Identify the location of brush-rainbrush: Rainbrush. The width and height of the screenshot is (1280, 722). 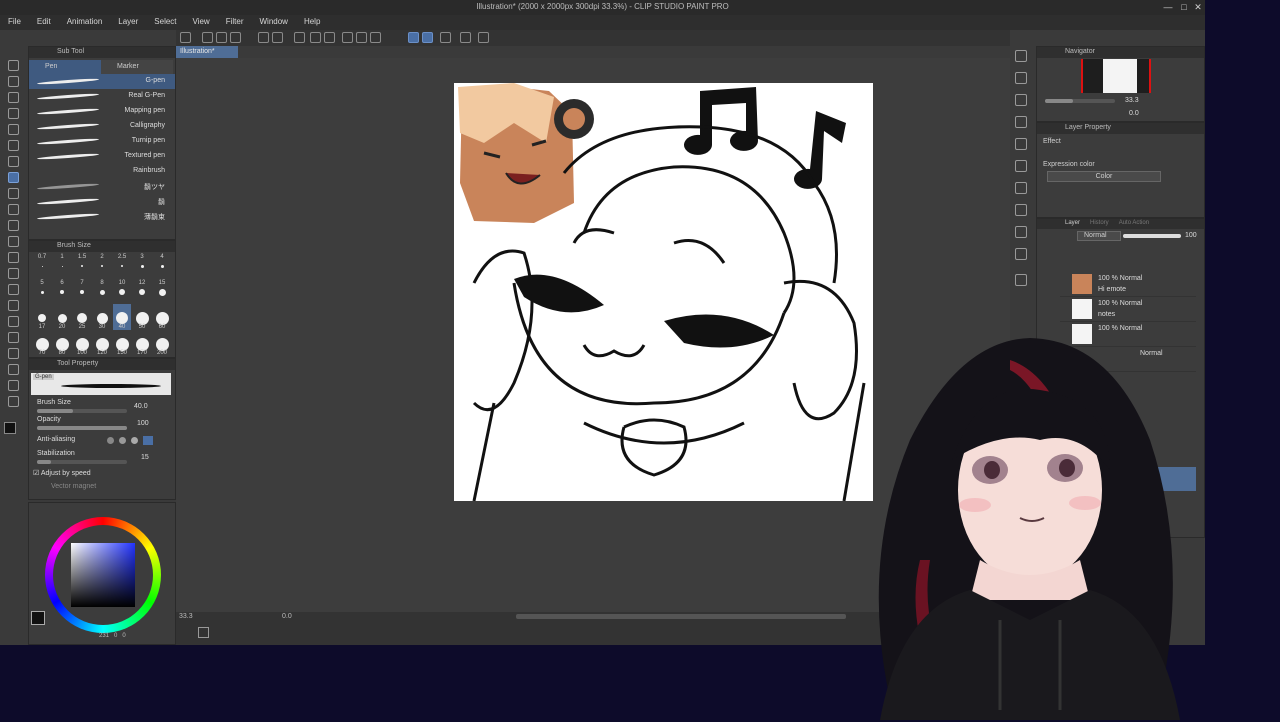
(102, 171).